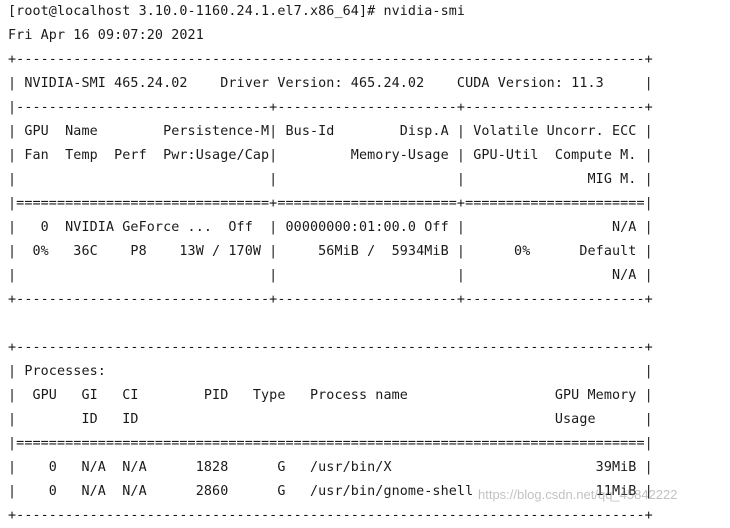  What do you see at coordinates (330, 467) in the screenshot?
I see `process-row: | 0 N/A N/A 1828 G /usr/bin/X 39MiB |` at bounding box center [330, 467].